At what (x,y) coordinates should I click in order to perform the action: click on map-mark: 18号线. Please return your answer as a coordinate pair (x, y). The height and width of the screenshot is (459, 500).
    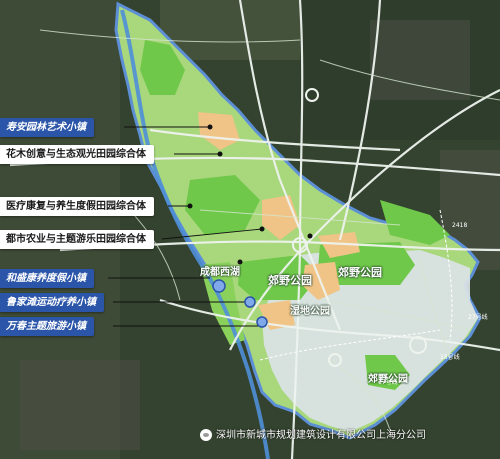
    Looking at the image, I should click on (450, 357).